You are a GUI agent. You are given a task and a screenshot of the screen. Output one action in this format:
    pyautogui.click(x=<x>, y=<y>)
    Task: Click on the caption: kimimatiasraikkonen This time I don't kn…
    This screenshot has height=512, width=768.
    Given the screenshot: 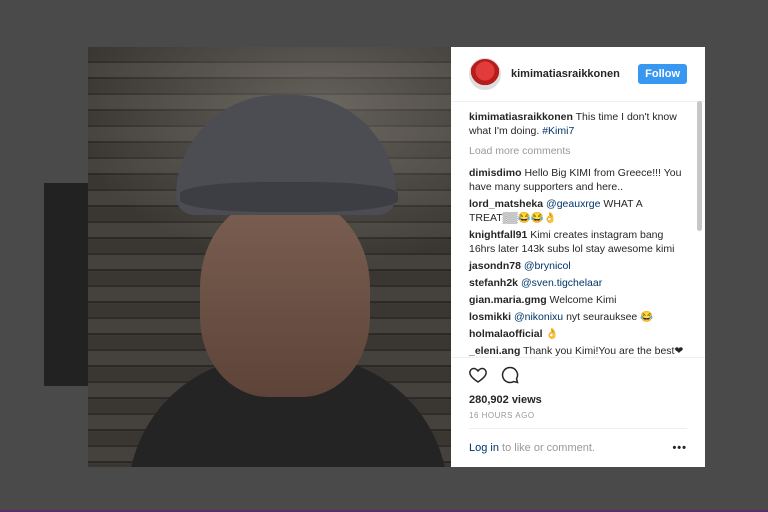 What is the action you would take?
    pyautogui.click(x=578, y=124)
    